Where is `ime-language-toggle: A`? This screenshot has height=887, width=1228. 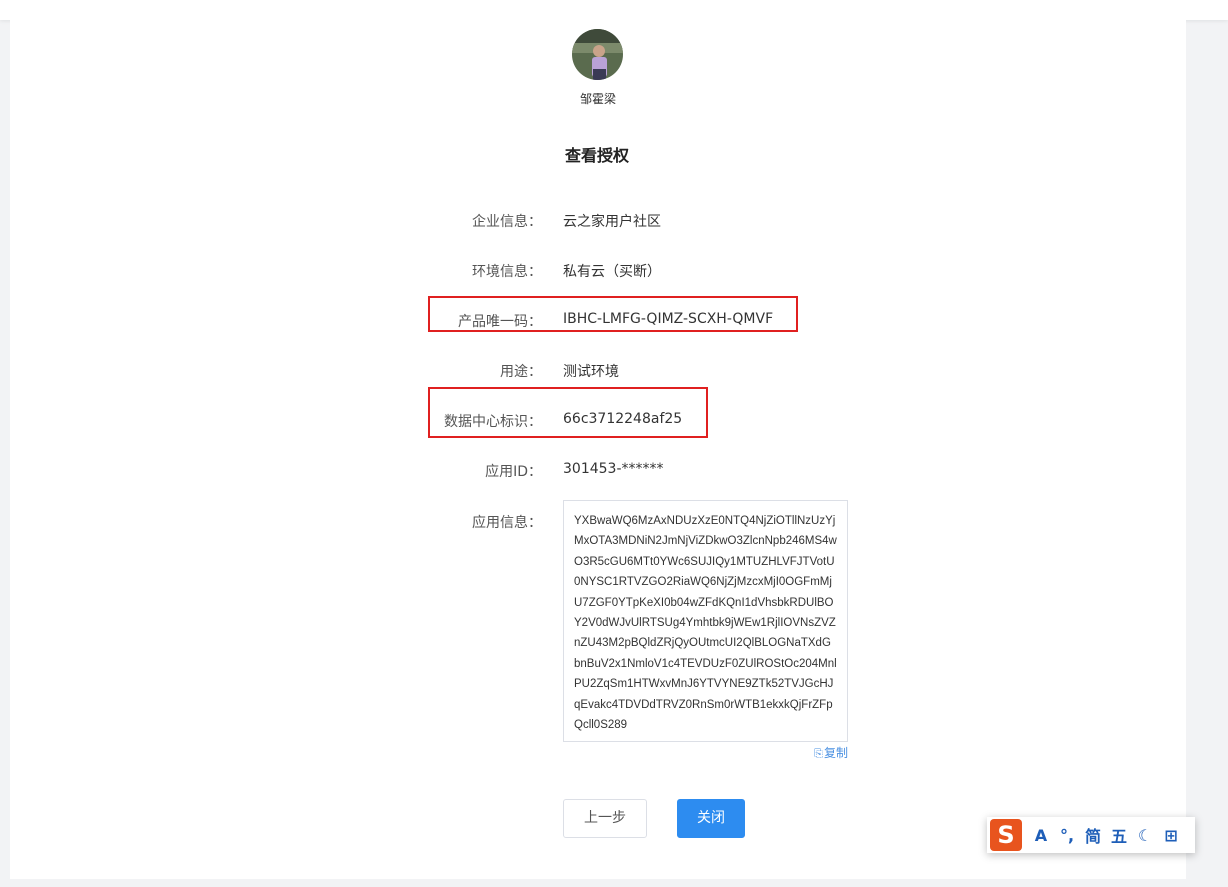 ime-language-toggle: A is located at coordinates (1041, 835).